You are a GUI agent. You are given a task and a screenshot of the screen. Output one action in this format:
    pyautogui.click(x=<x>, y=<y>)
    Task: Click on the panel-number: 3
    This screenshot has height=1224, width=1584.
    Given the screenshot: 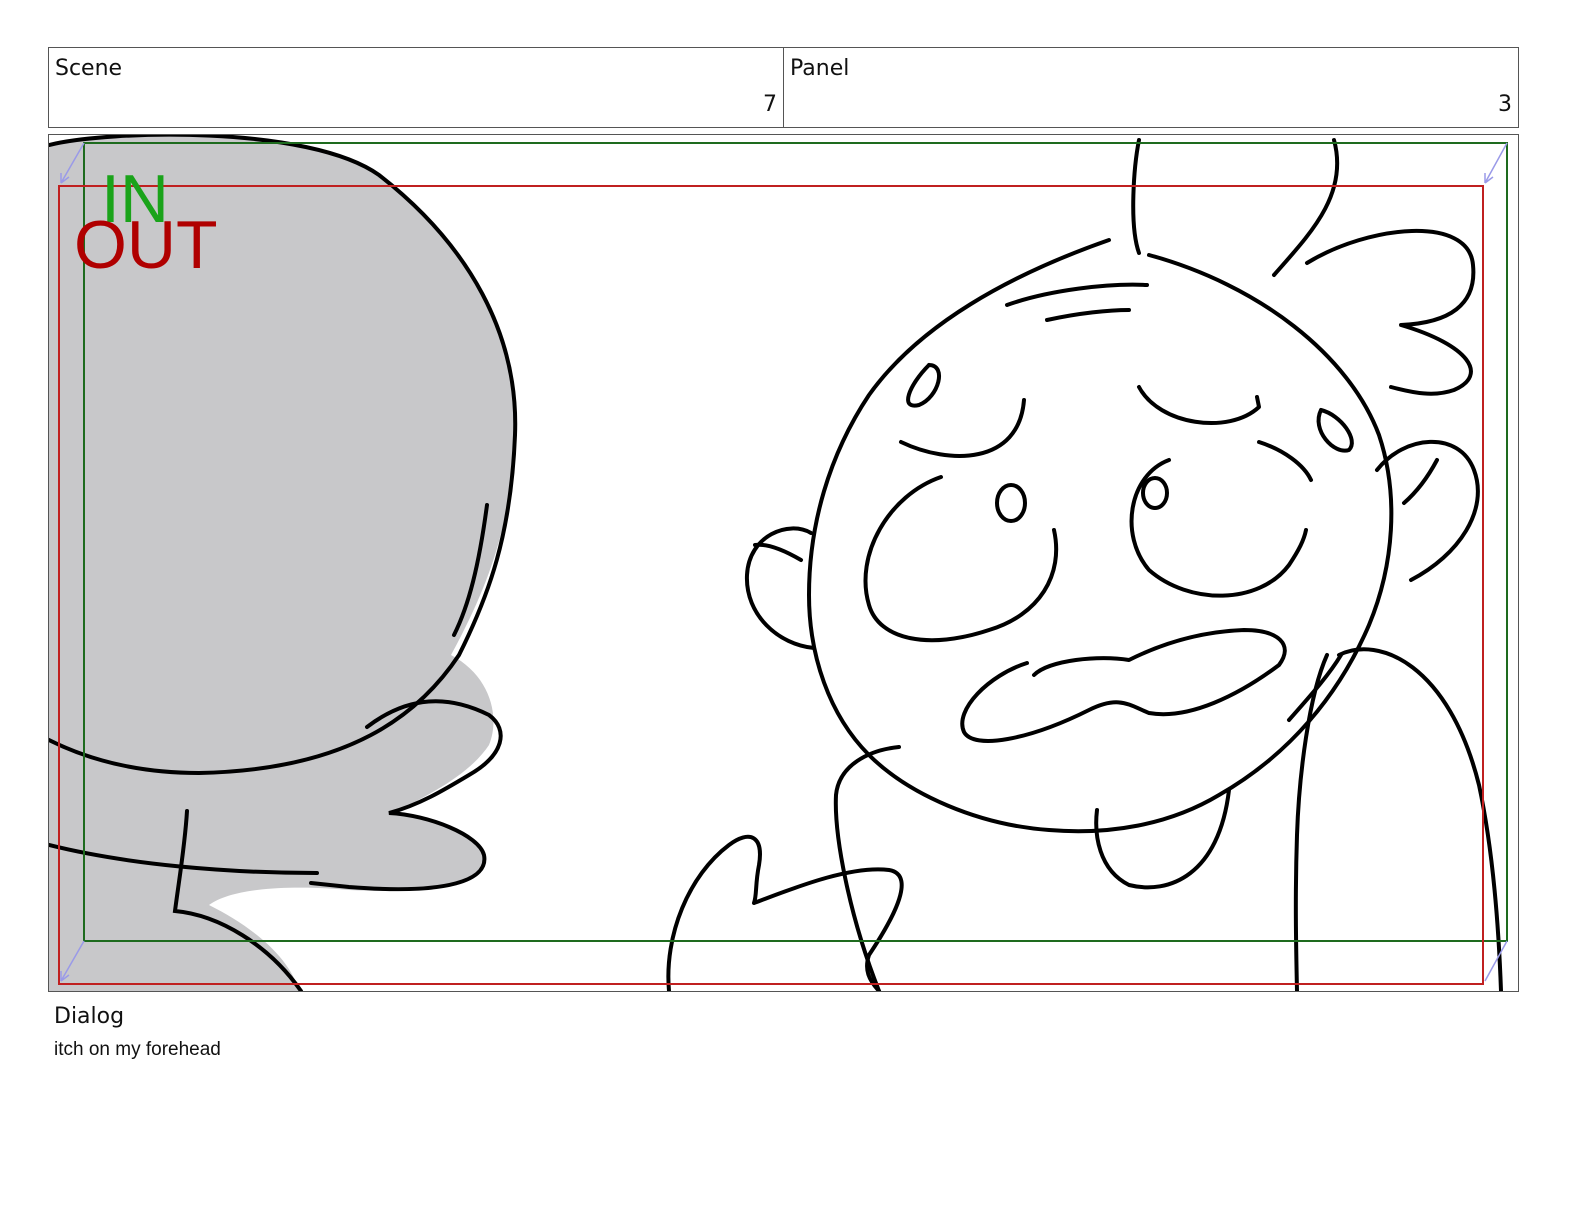 What is the action you would take?
    pyautogui.click(x=1505, y=104)
    